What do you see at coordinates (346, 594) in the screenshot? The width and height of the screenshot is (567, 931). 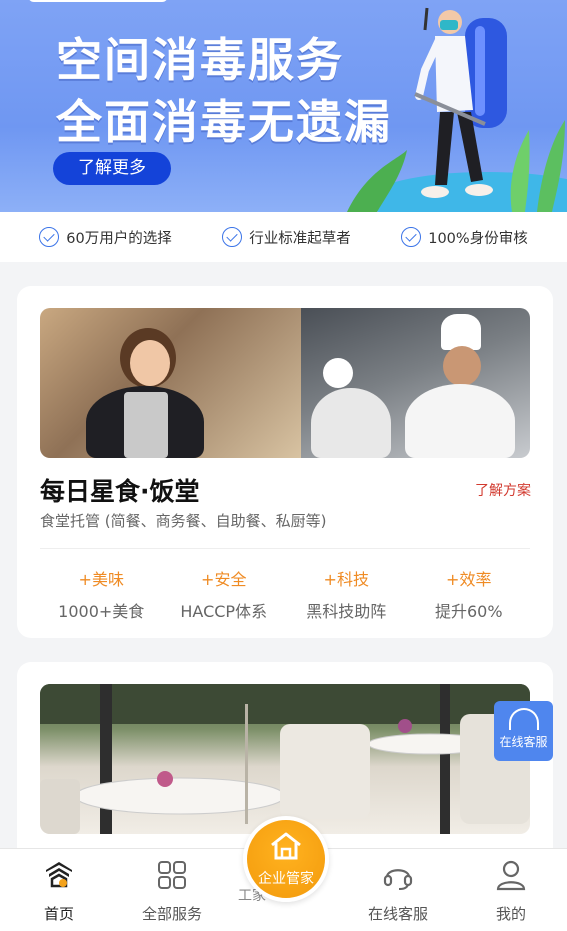 I see `feature-tech: +科技 黑科技助阵` at bounding box center [346, 594].